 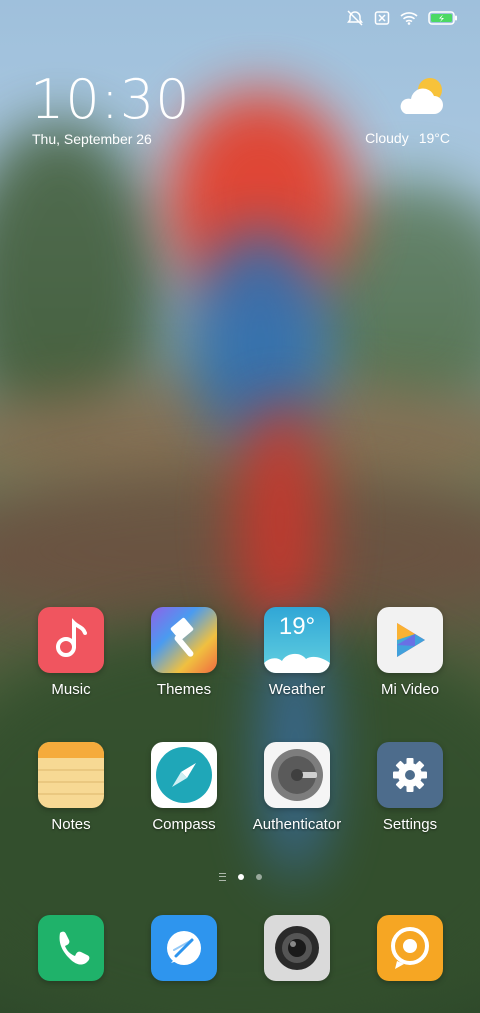 What do you see at coordinates (71, 824) in the screenshot?
I see `app-label: Notes` at bounding box center [71, 824].